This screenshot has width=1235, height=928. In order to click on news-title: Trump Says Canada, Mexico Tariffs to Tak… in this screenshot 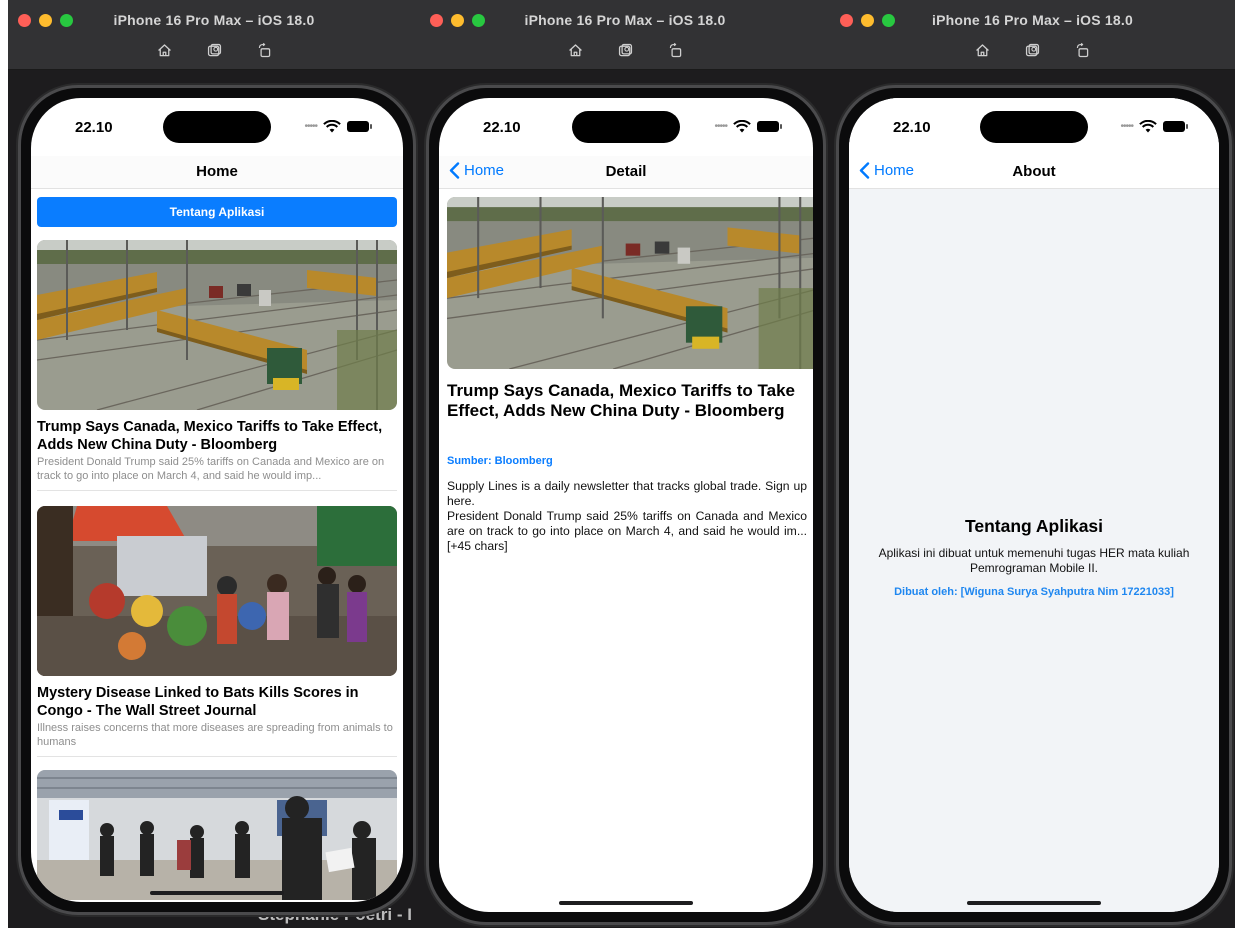, I will do `click(210, 436)`.